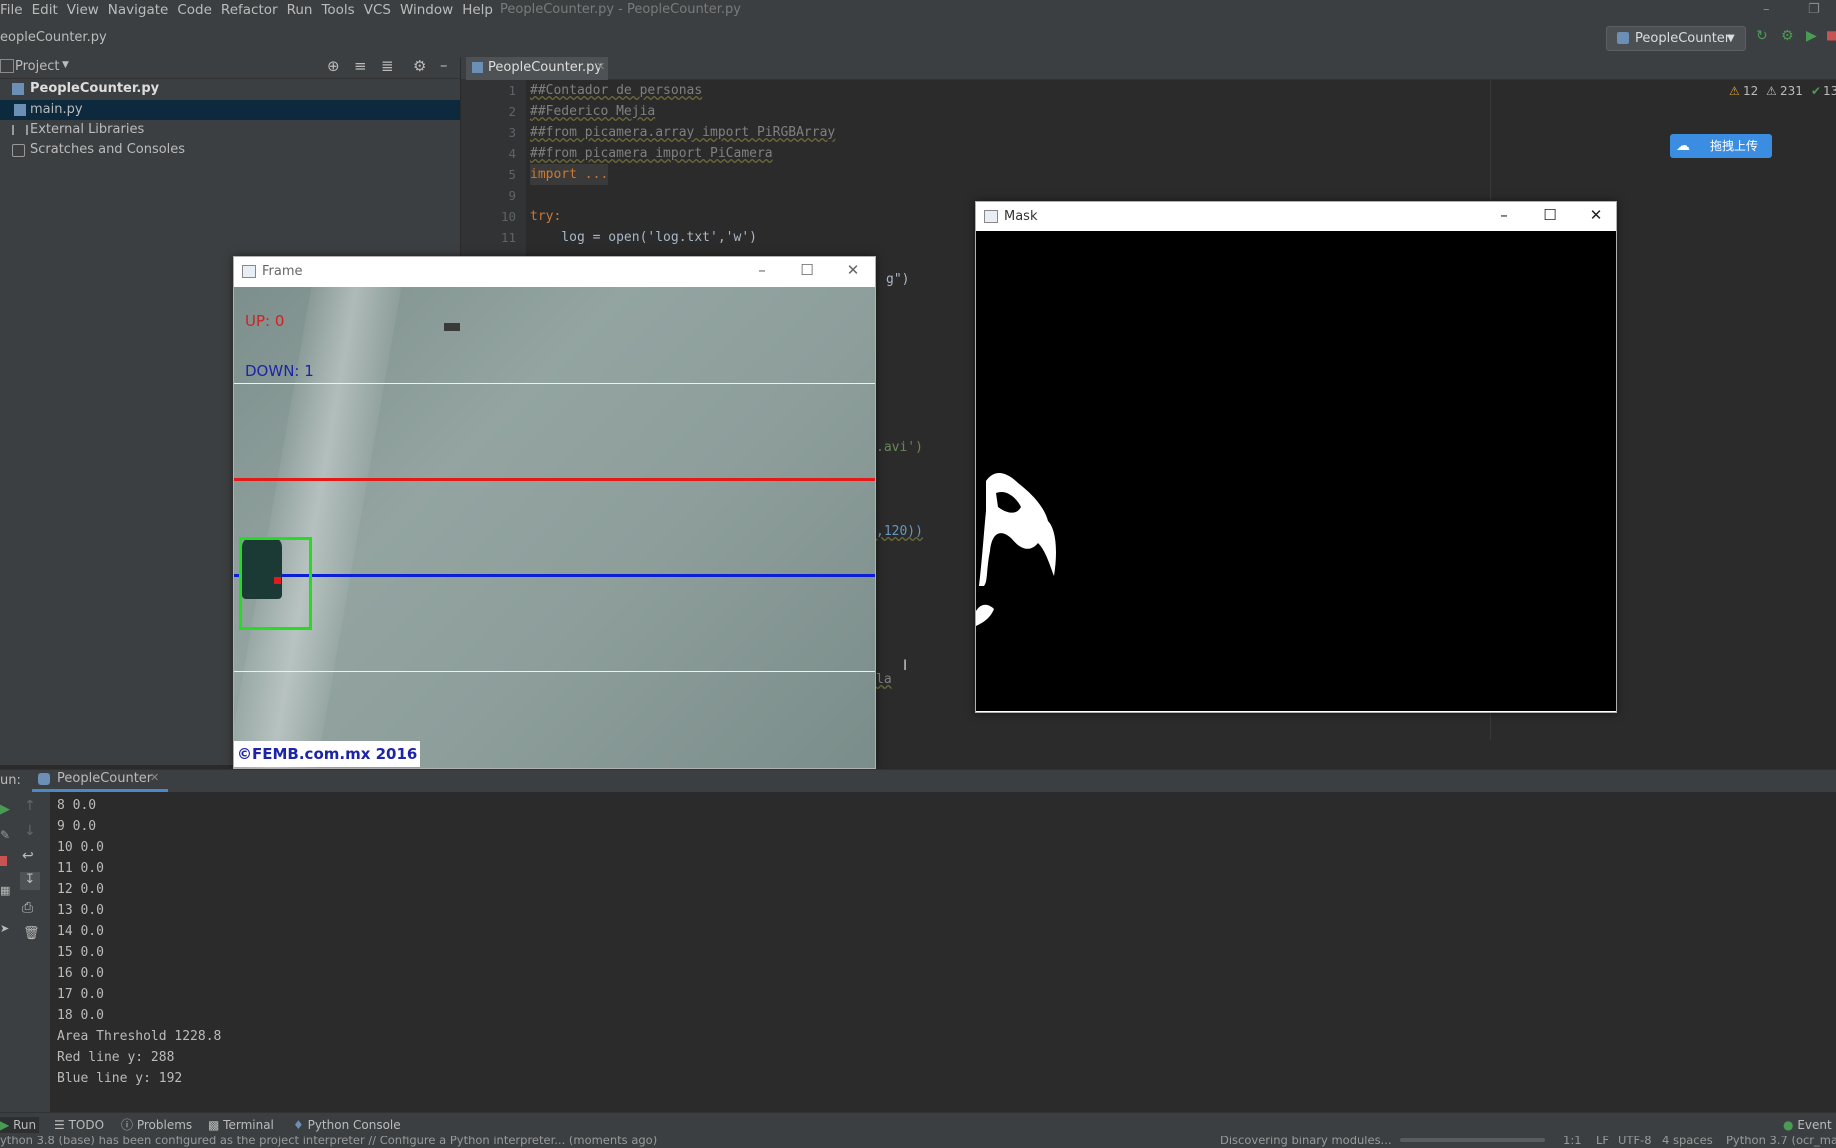  What do you see at coordinates (508, 216) in the screenshot?
I see `line-number: 10` at bounding box center [508, 216].